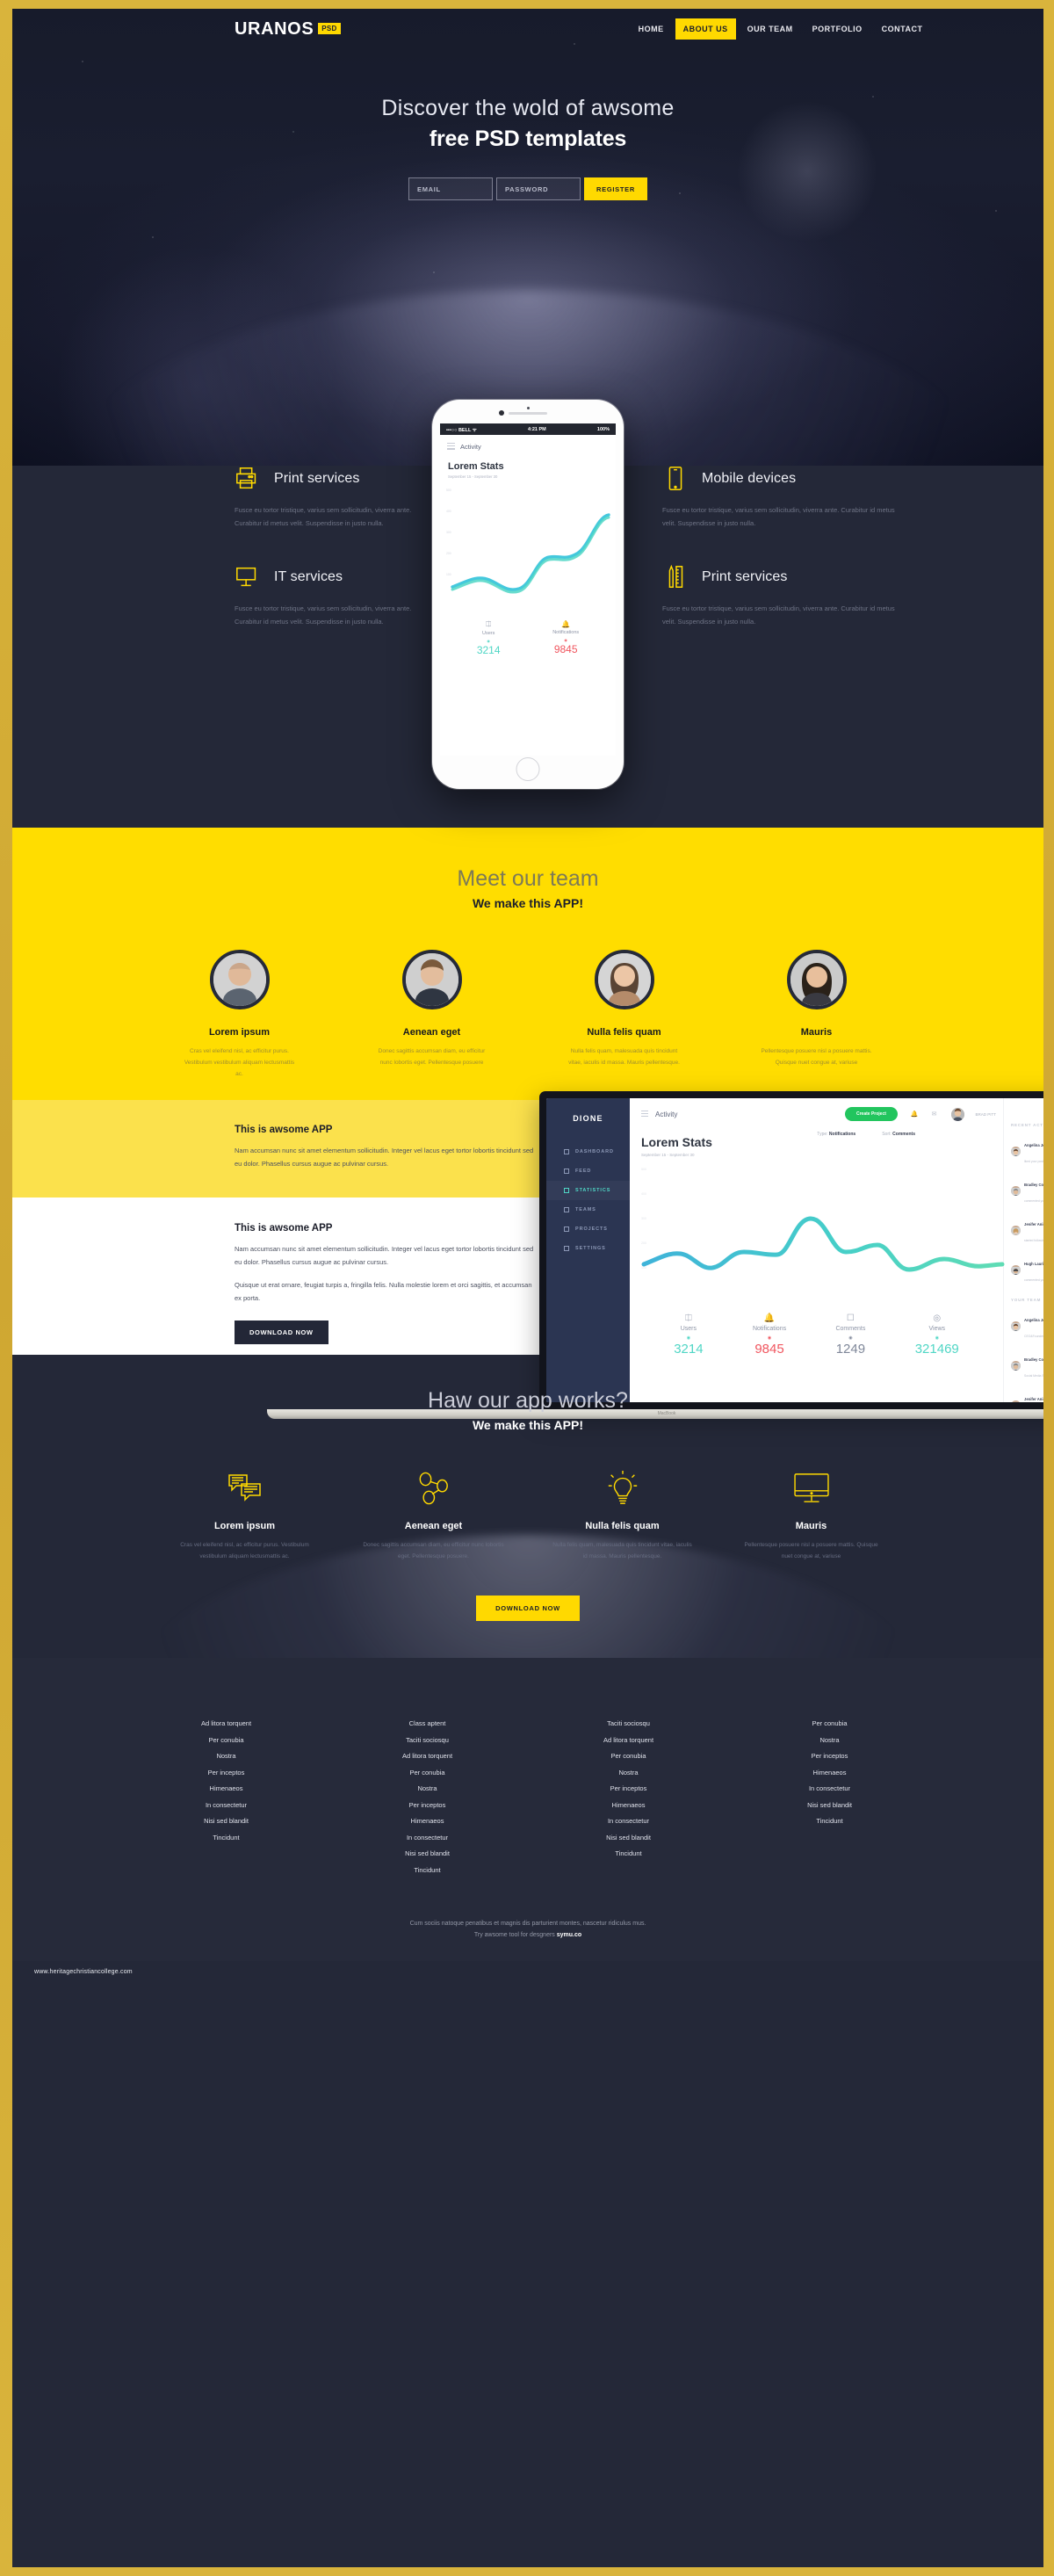 The width and height of the screenshot is (1054, 2576). What do you see at coordinates (528, 769) in the screenshot?
I see `phone-home-button` at bounding box center [528, 769].